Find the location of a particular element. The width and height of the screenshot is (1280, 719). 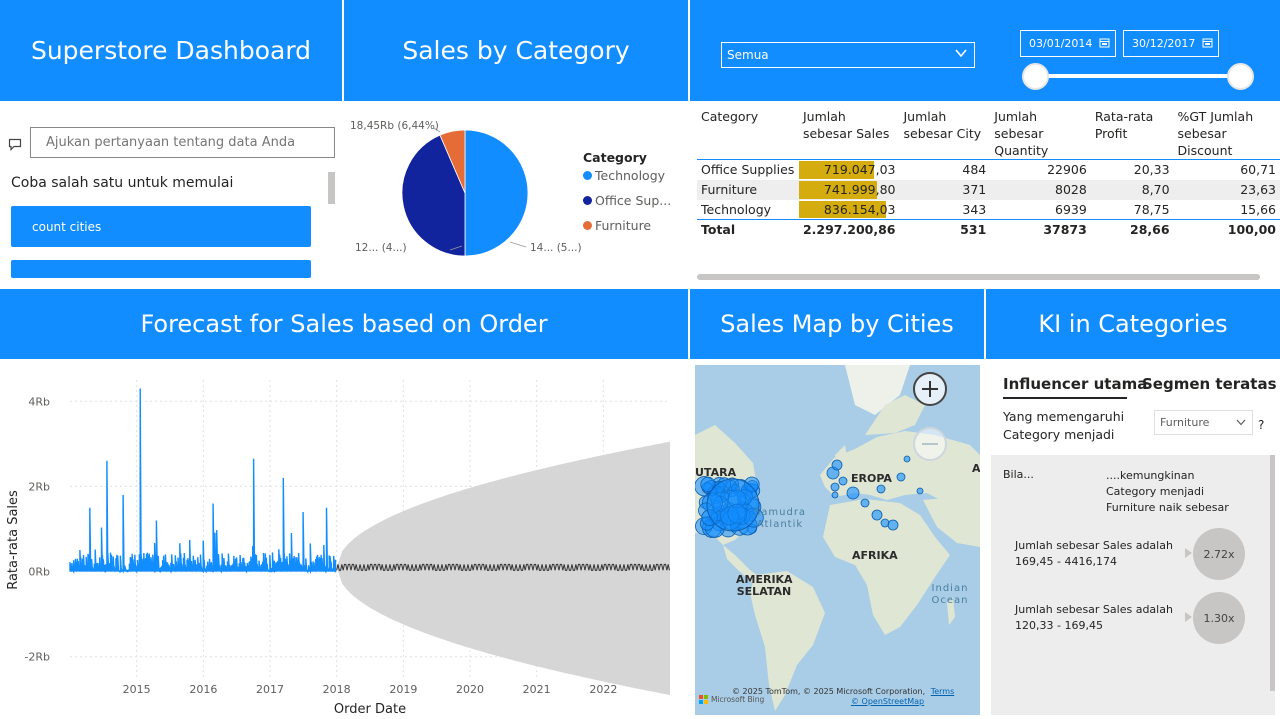

dropdown-value: Semua is located at coordinates (748, 55).